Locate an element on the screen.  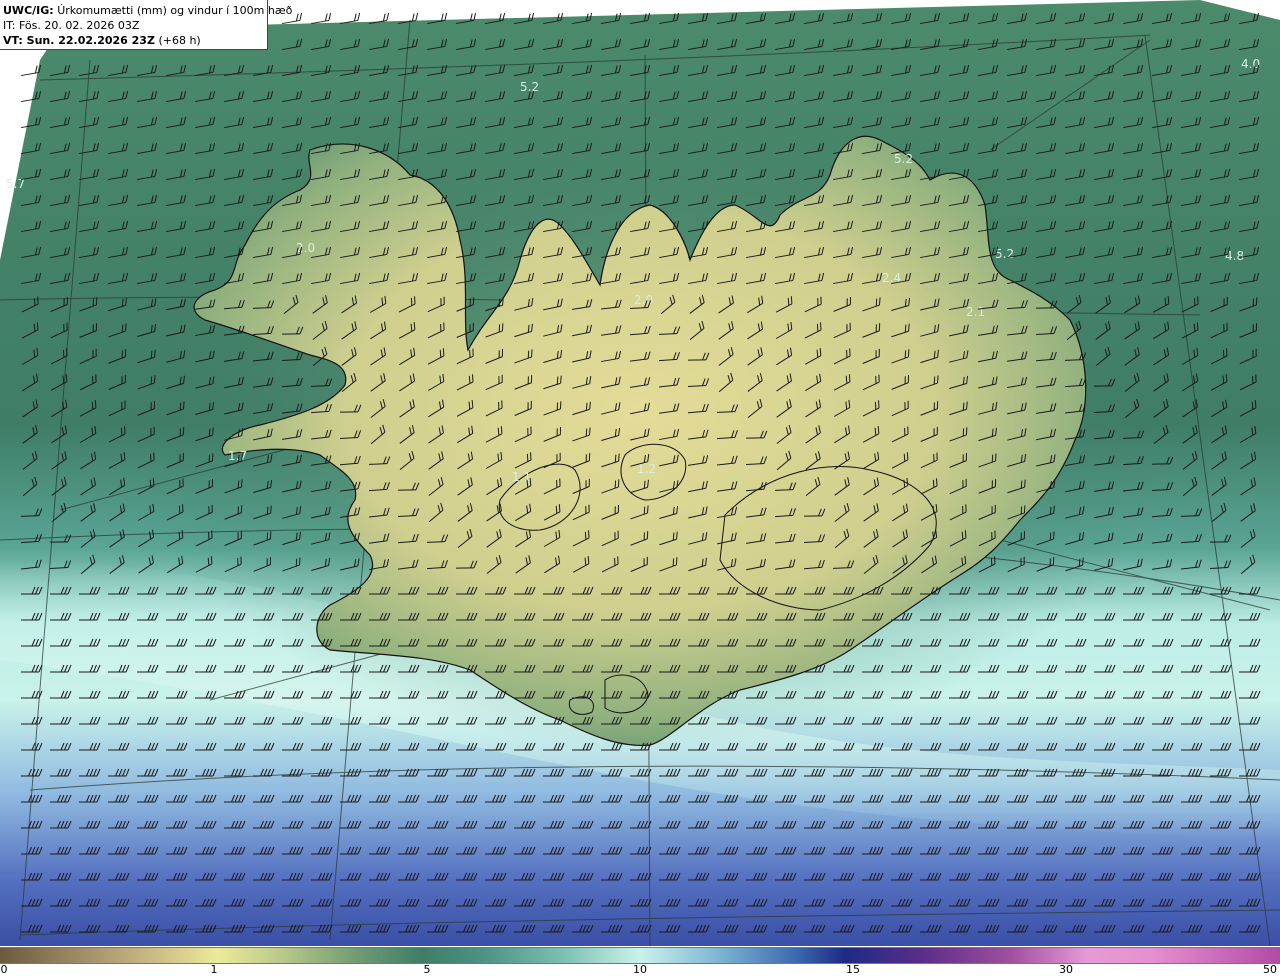
colorbar-tick-label: 50 is located at coordinates (1270, 969).